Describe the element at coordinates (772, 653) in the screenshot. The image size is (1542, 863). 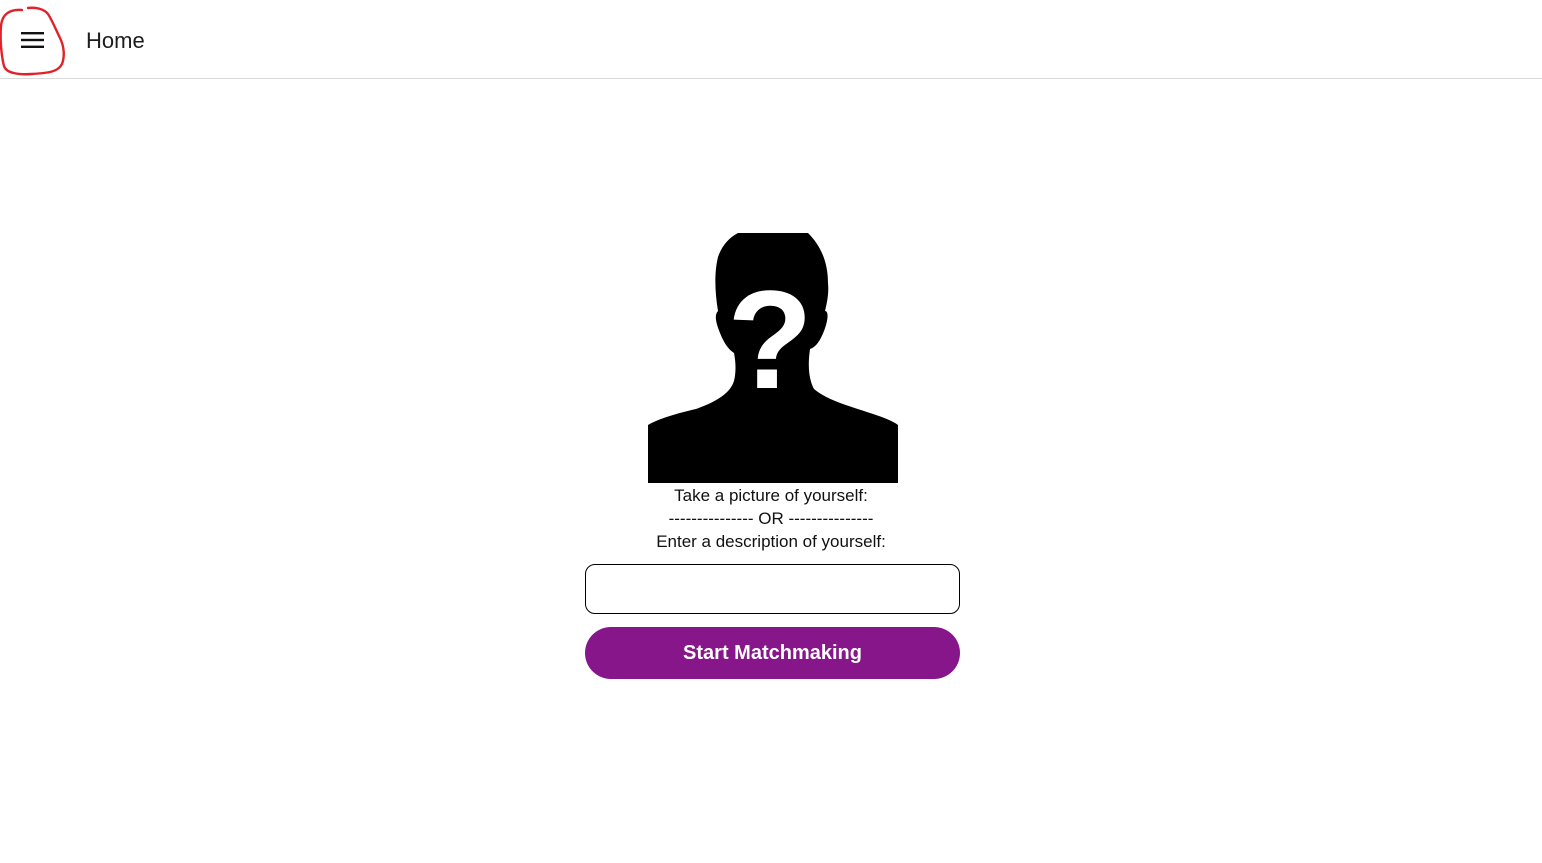
I see `start-matchmaking-button: Start Matchmaking` at that location.